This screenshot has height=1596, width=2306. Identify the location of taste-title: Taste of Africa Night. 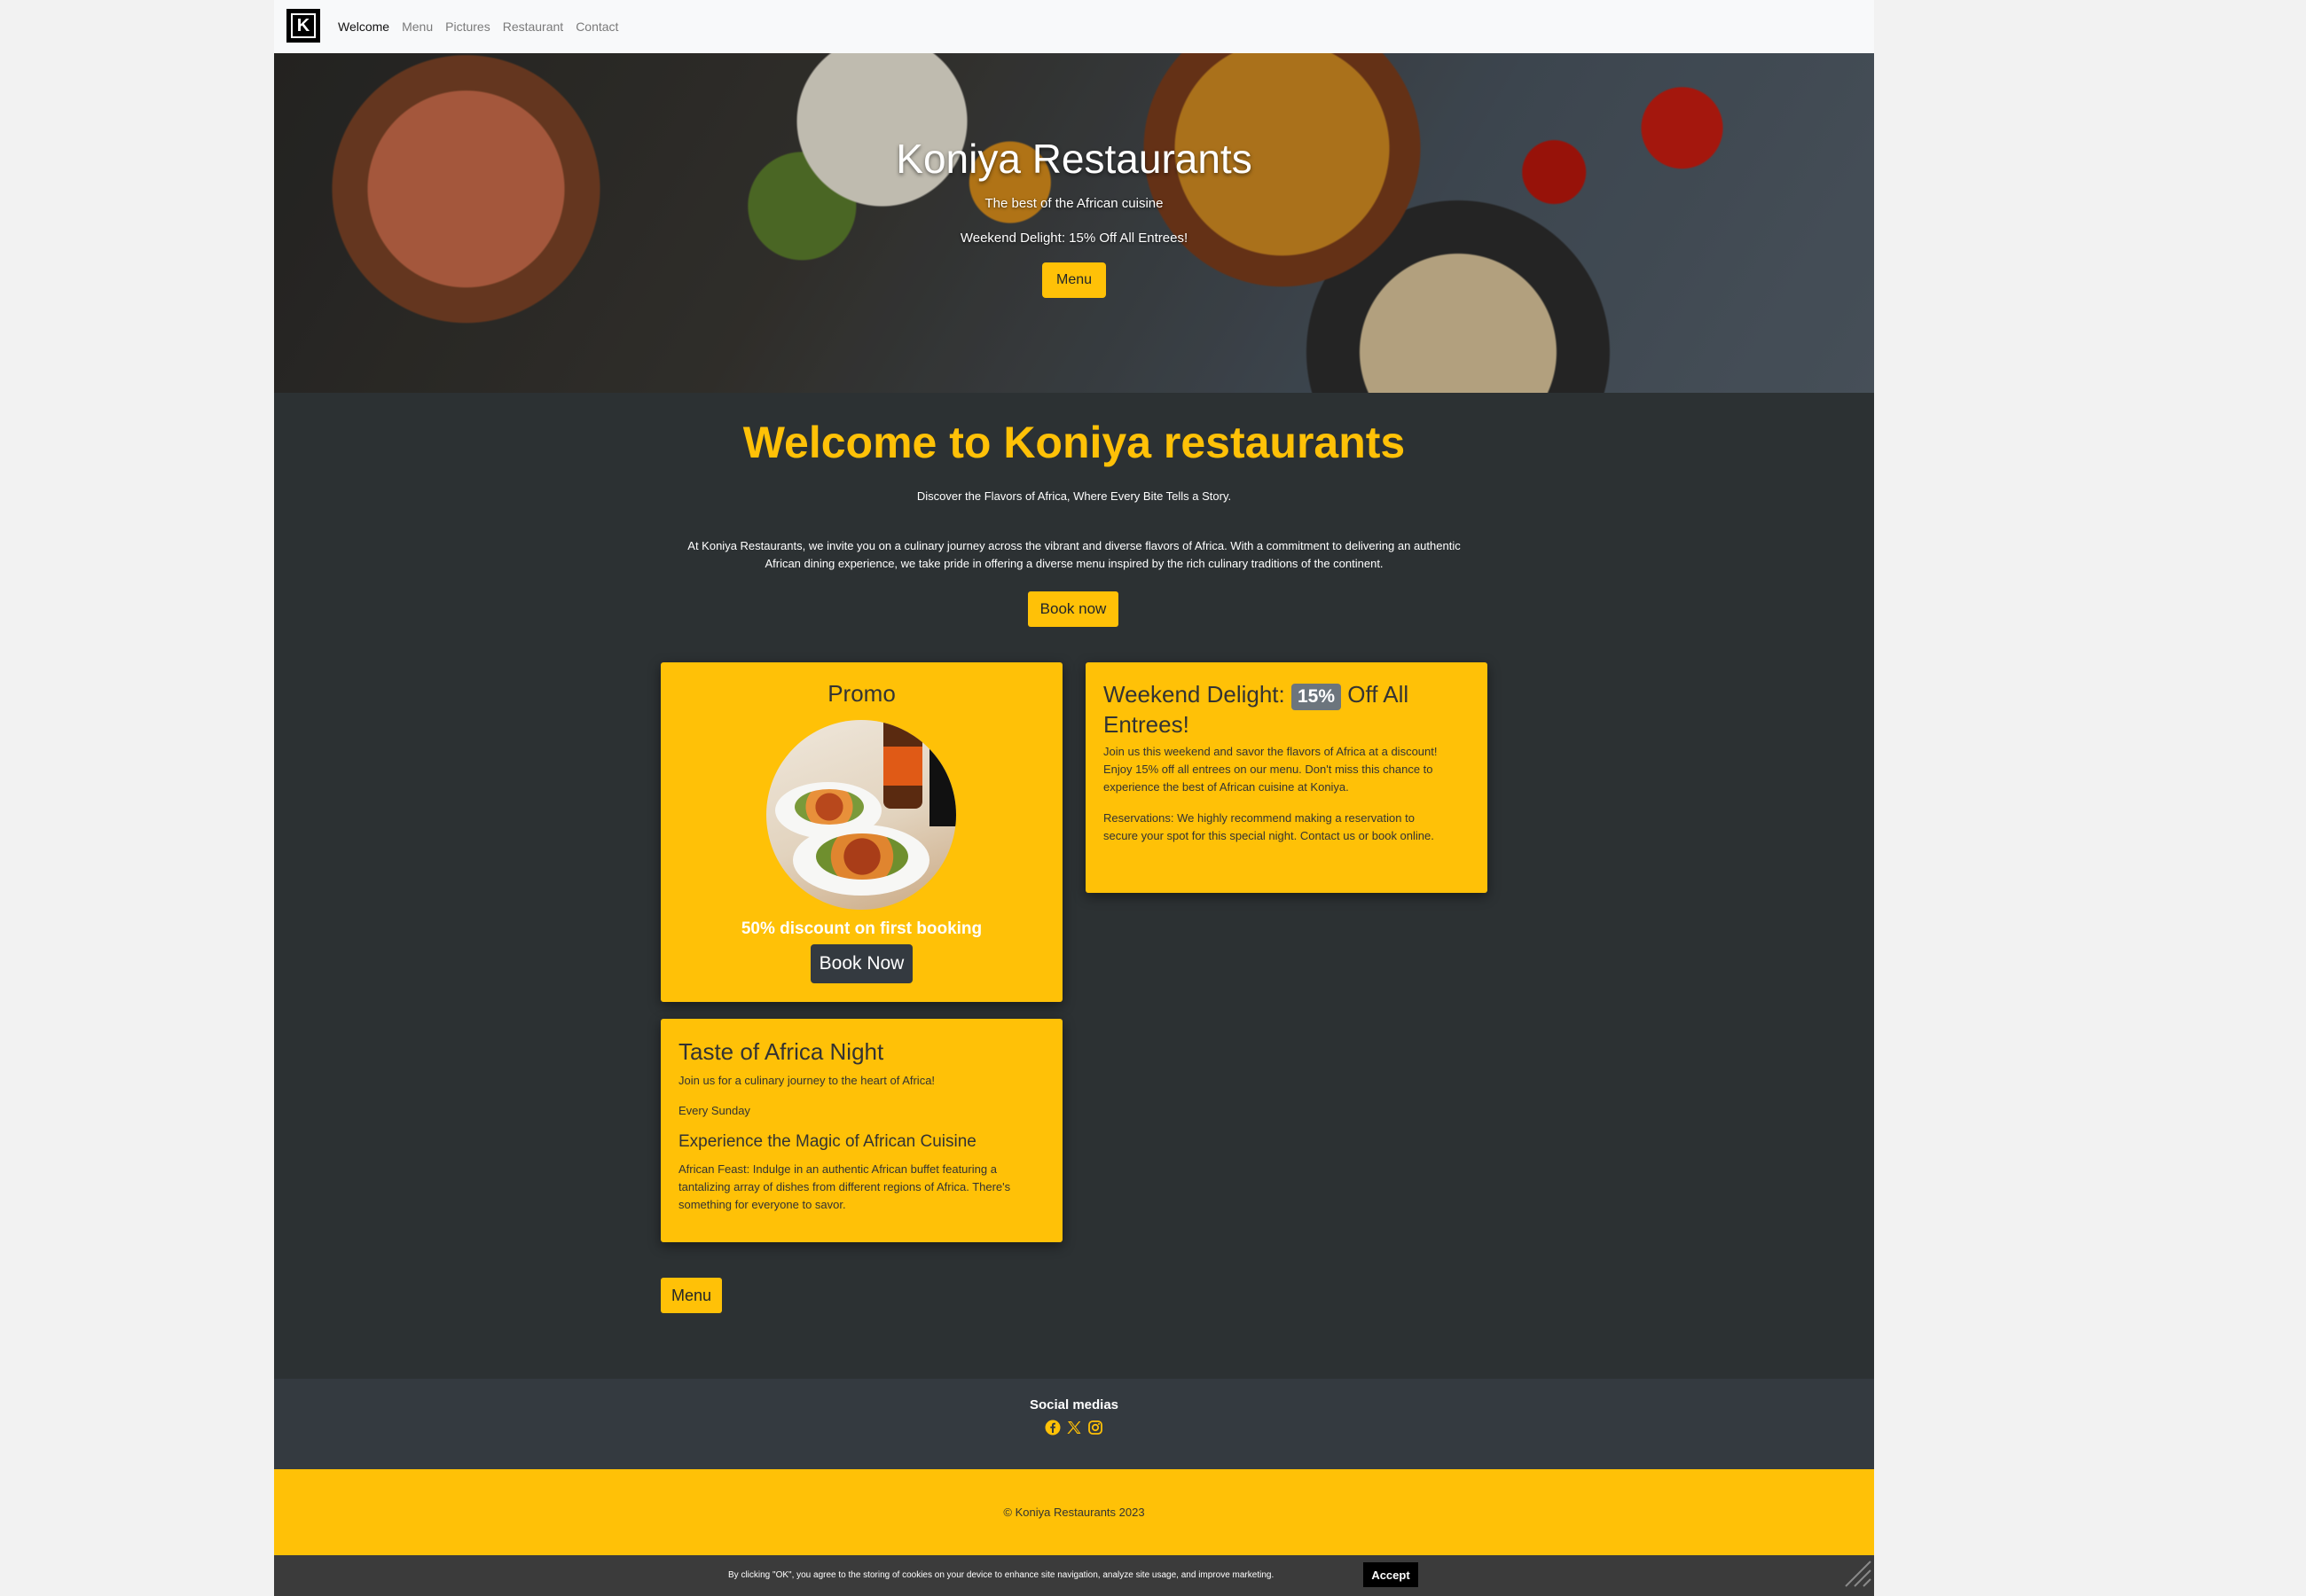
(781, 1051).